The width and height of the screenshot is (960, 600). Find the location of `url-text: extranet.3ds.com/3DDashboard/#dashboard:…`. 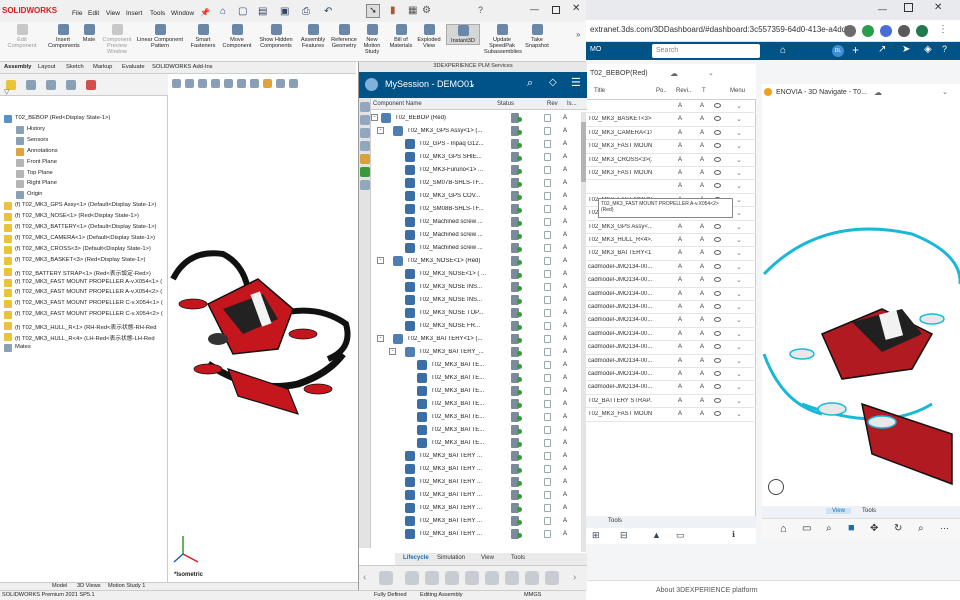

url-text: extranet.3ds.com/3DDashboard/#dashboard:… is located at coordinates (723, 29).